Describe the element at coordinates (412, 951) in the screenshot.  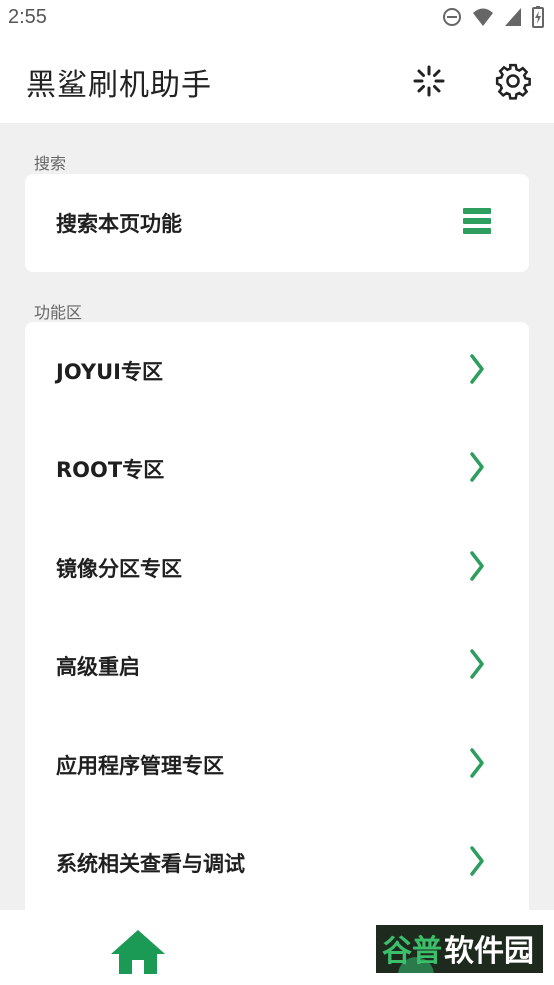
I see `svg-text: 谷普` at that location.